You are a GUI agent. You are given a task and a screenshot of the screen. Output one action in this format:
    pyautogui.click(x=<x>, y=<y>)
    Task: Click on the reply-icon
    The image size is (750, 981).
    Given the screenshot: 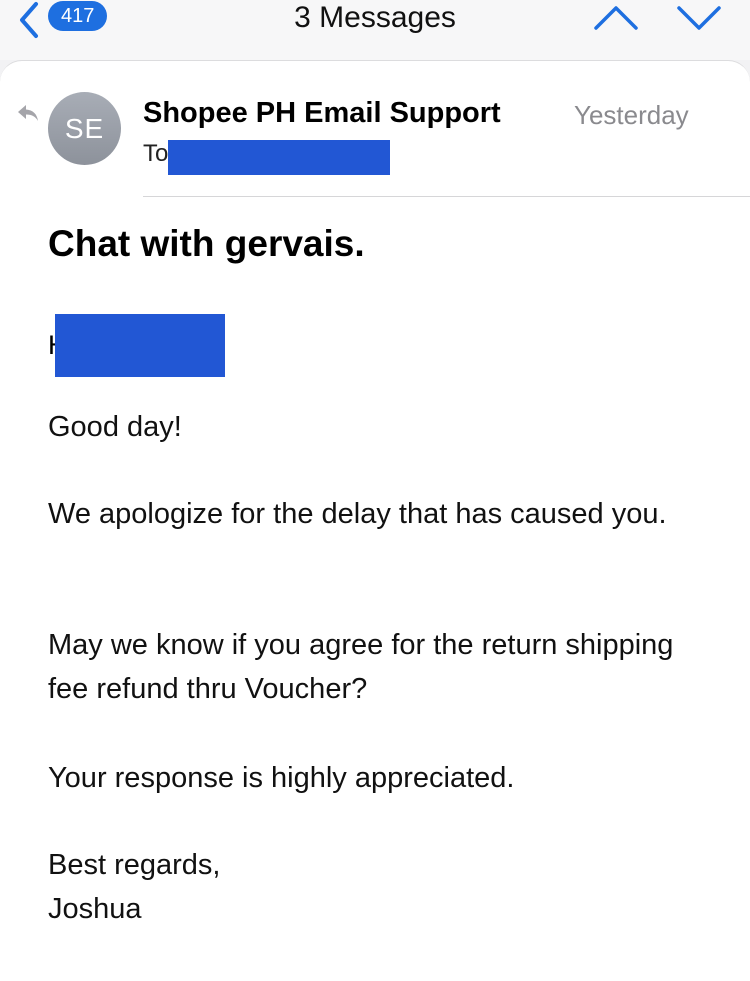 What is the action you would take?
    pyautogui.click(x=28, y=113)
    